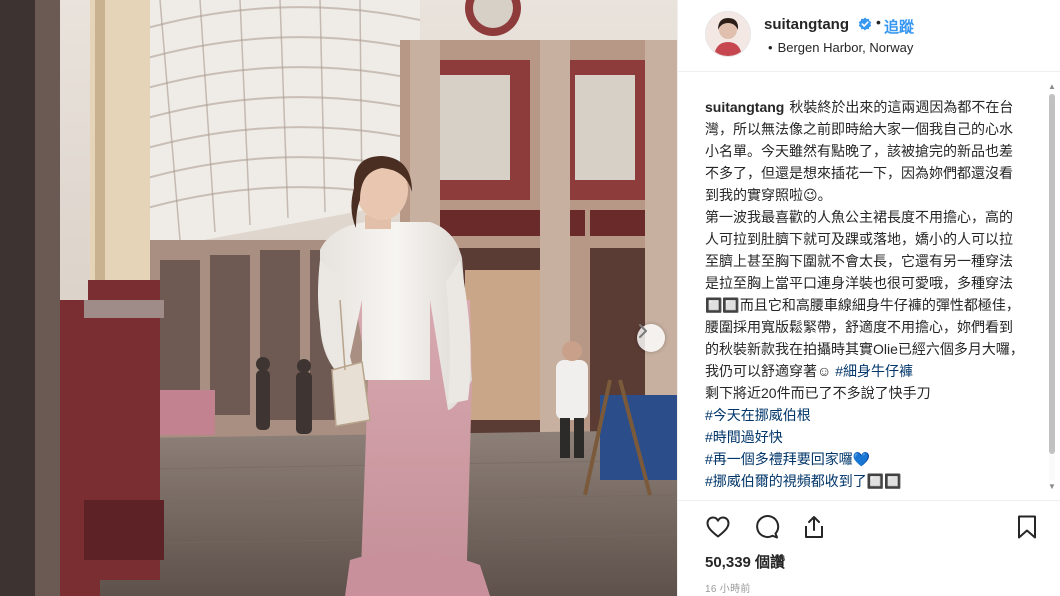 The image size is (1060, 596). What do you see at coordinates (767, 527) in the screenshot?
I see `comment-icon` at bounding box center [767, 527].